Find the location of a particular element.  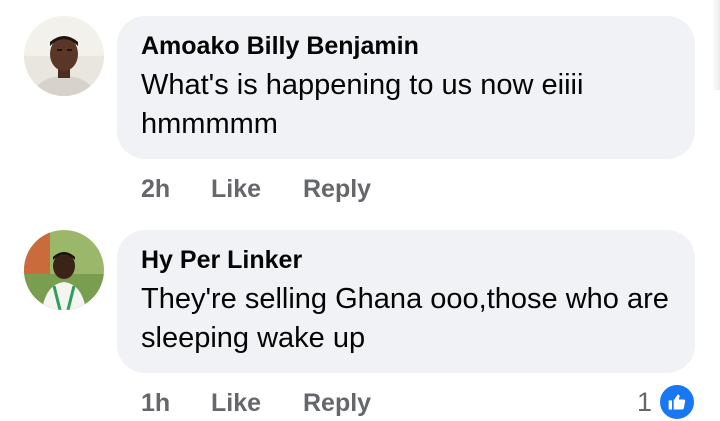

reaction-count: 1 is located at coordinates (644, 401).